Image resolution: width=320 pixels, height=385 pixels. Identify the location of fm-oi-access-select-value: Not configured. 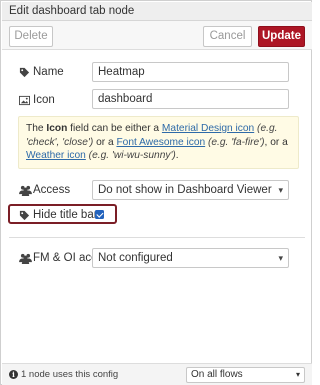
(135, 258).